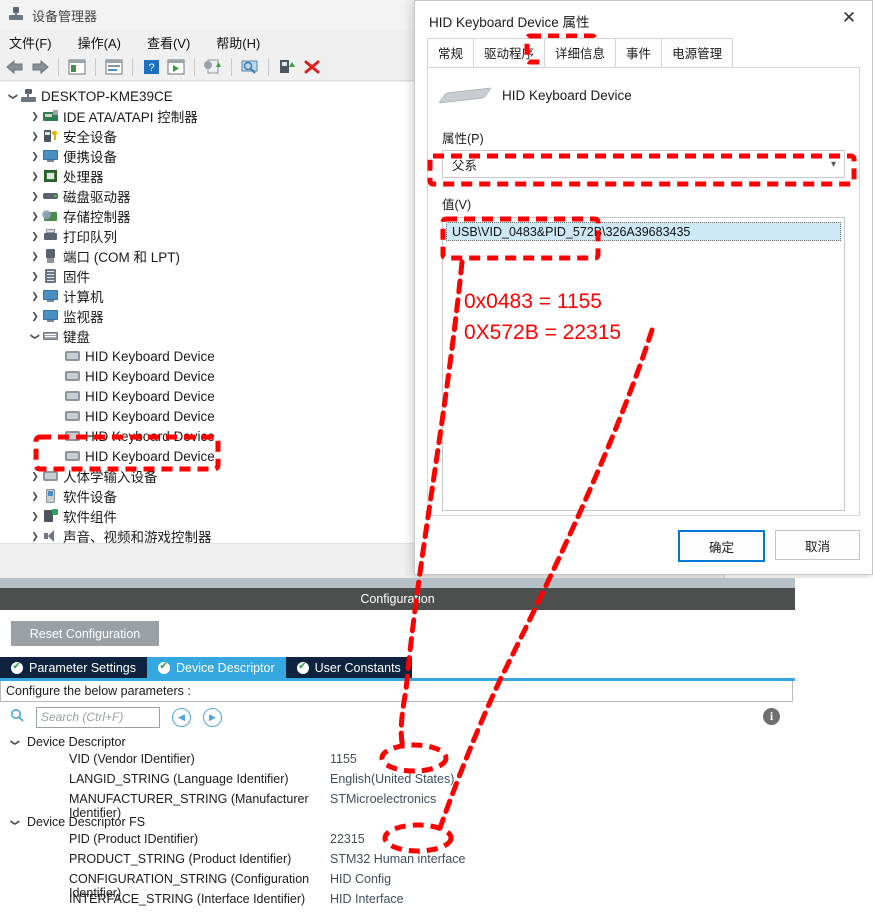  Describe the element at coordinates (238, 42) in the screenshot. I see `menu-help: 帮助(H)` at that location.